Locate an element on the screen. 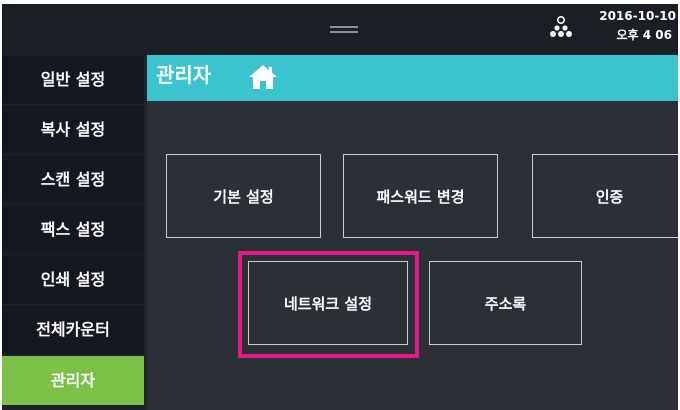 The height and width of the screenshot is (410, 680). sidebar-item-print-settings: 인쇄 설정 is located at coordinates (73, 279).